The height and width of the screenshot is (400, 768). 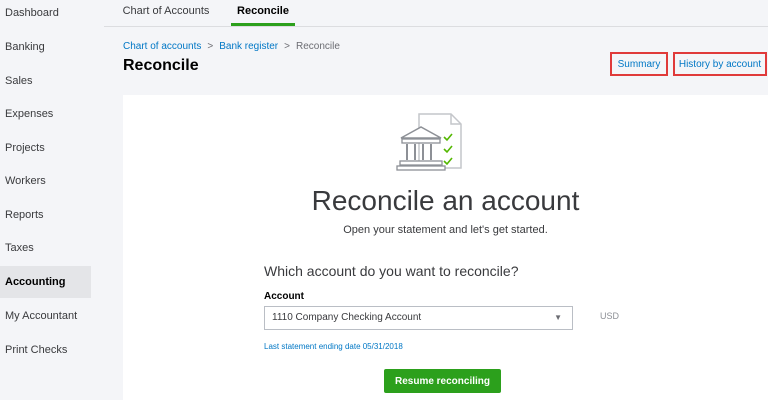 What do you see at coordinates (639, 64) in the screenshot?
I see `summary-link: Summary` at bounding box center [639, 64].